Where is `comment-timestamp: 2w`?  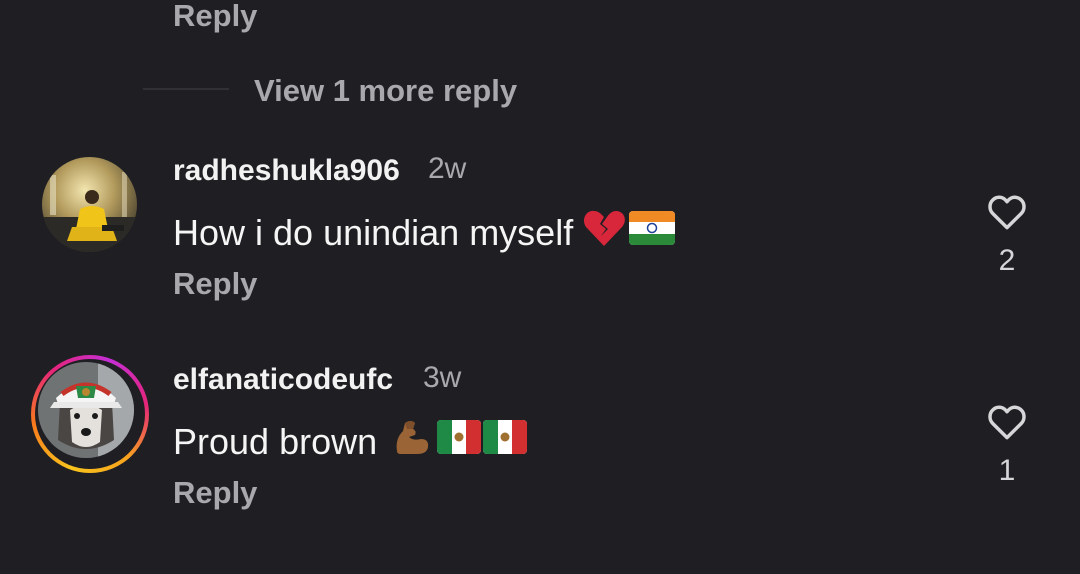
comment-timestamp: 2w is located at coordinates (447, 168).